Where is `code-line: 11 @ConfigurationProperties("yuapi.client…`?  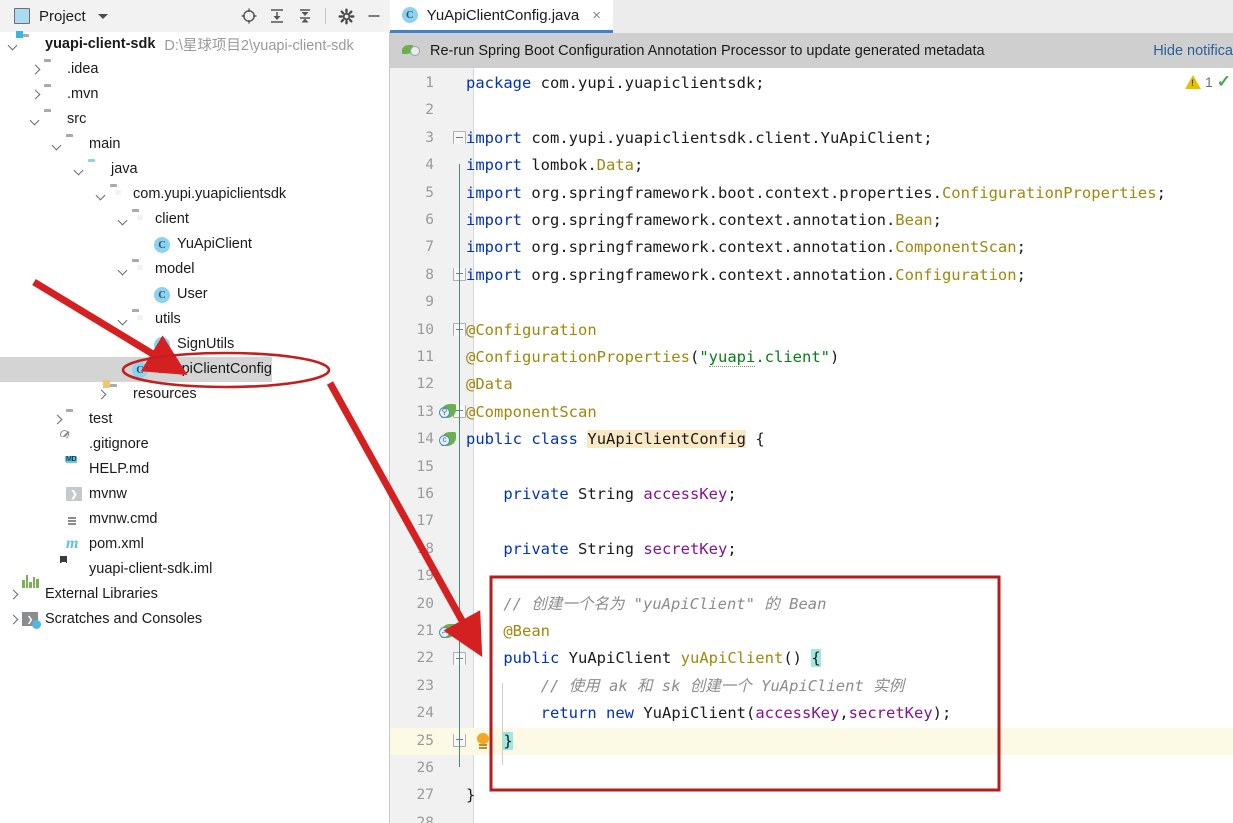
code-line: 11 @ConfigurationProperties("yuapi.client… is located at coordinates (811, 357).